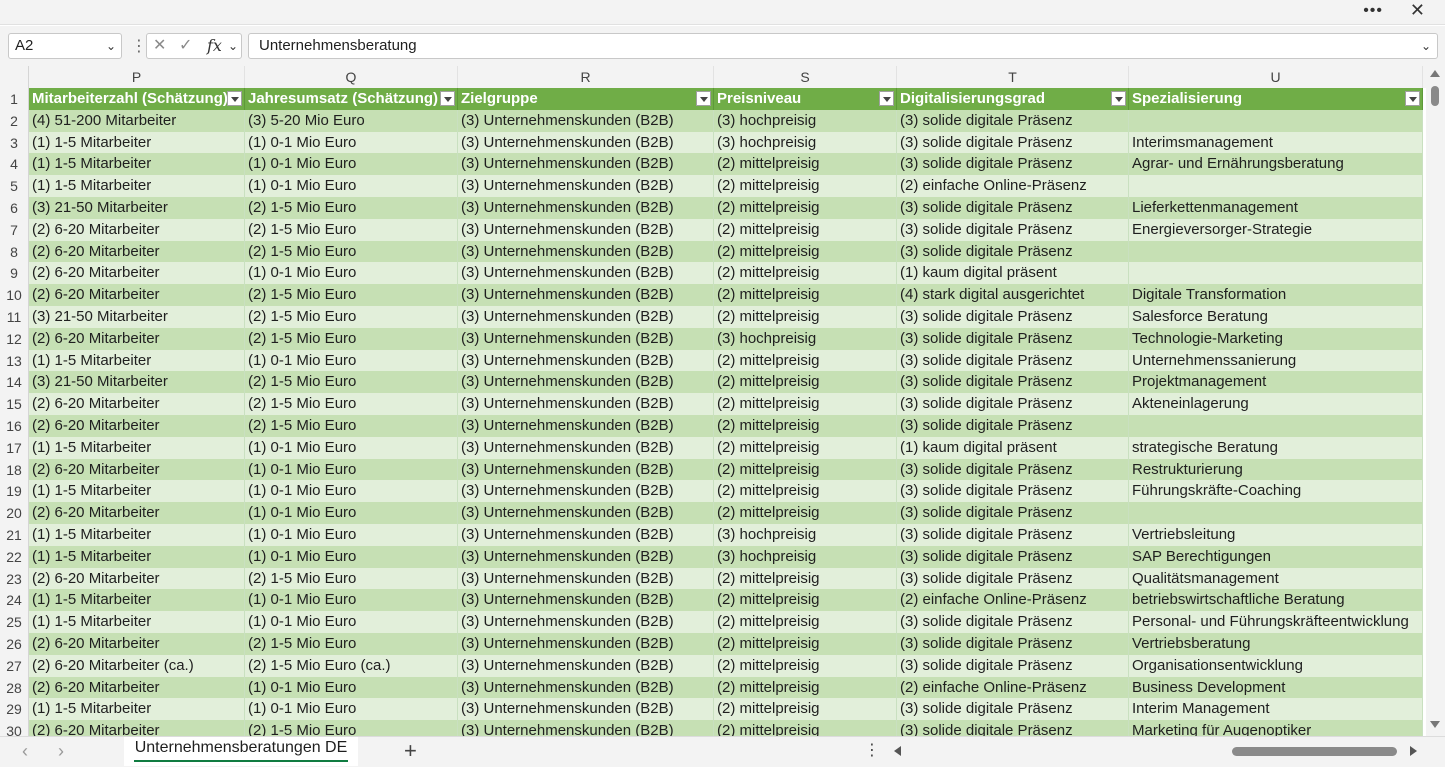 Image resolution: width=1445 pixels, height=767 pixels. I want to click on row-number: 4, so click(14, 164).